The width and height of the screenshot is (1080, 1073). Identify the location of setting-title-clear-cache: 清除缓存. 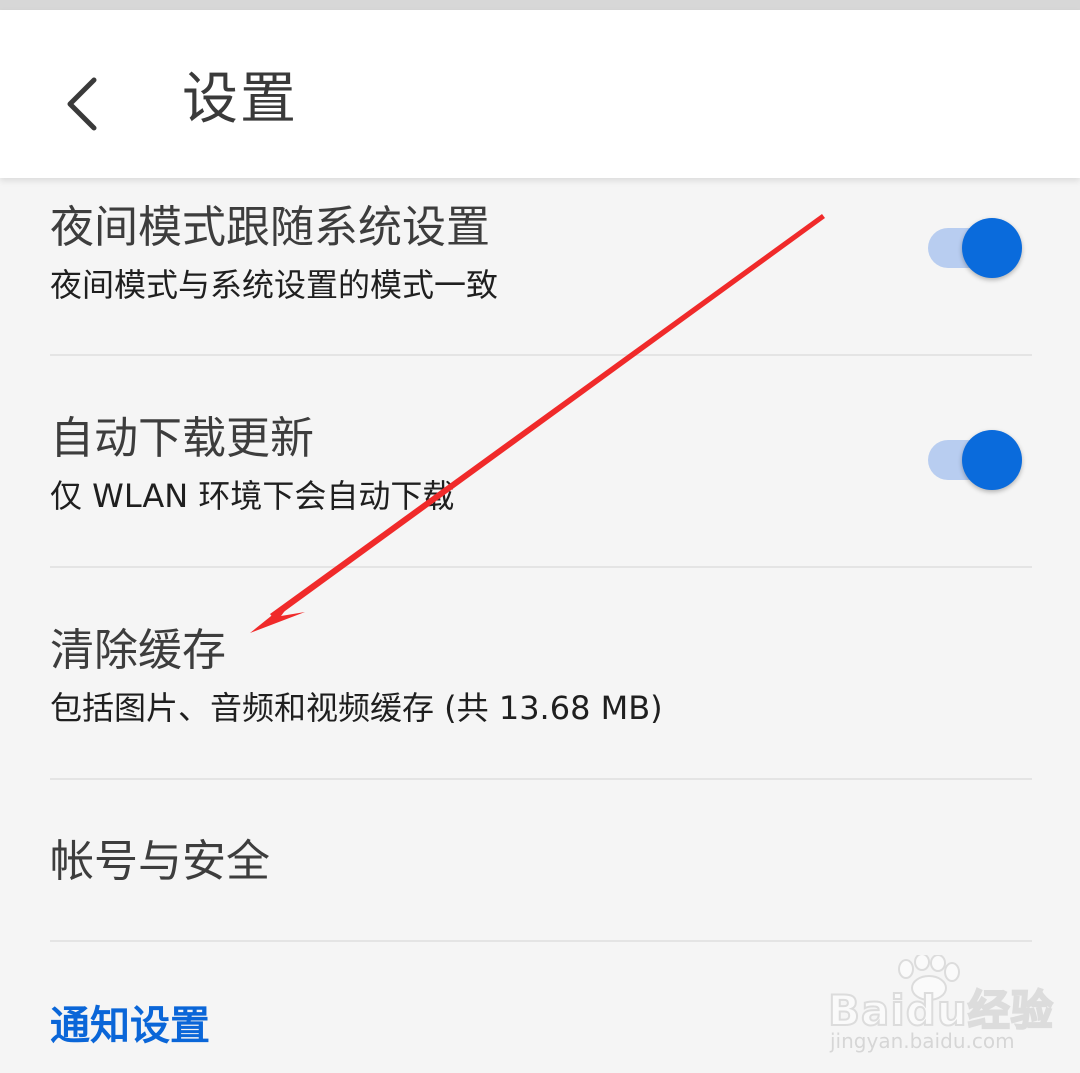
(138, 650).